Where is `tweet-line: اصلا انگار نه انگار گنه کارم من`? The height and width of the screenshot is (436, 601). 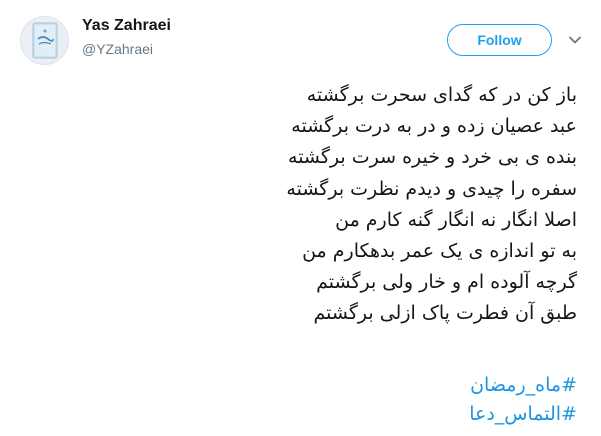
tweet-line: اصلا انگار نه انگار گنه کارم من is located at coordinates (456, 219).